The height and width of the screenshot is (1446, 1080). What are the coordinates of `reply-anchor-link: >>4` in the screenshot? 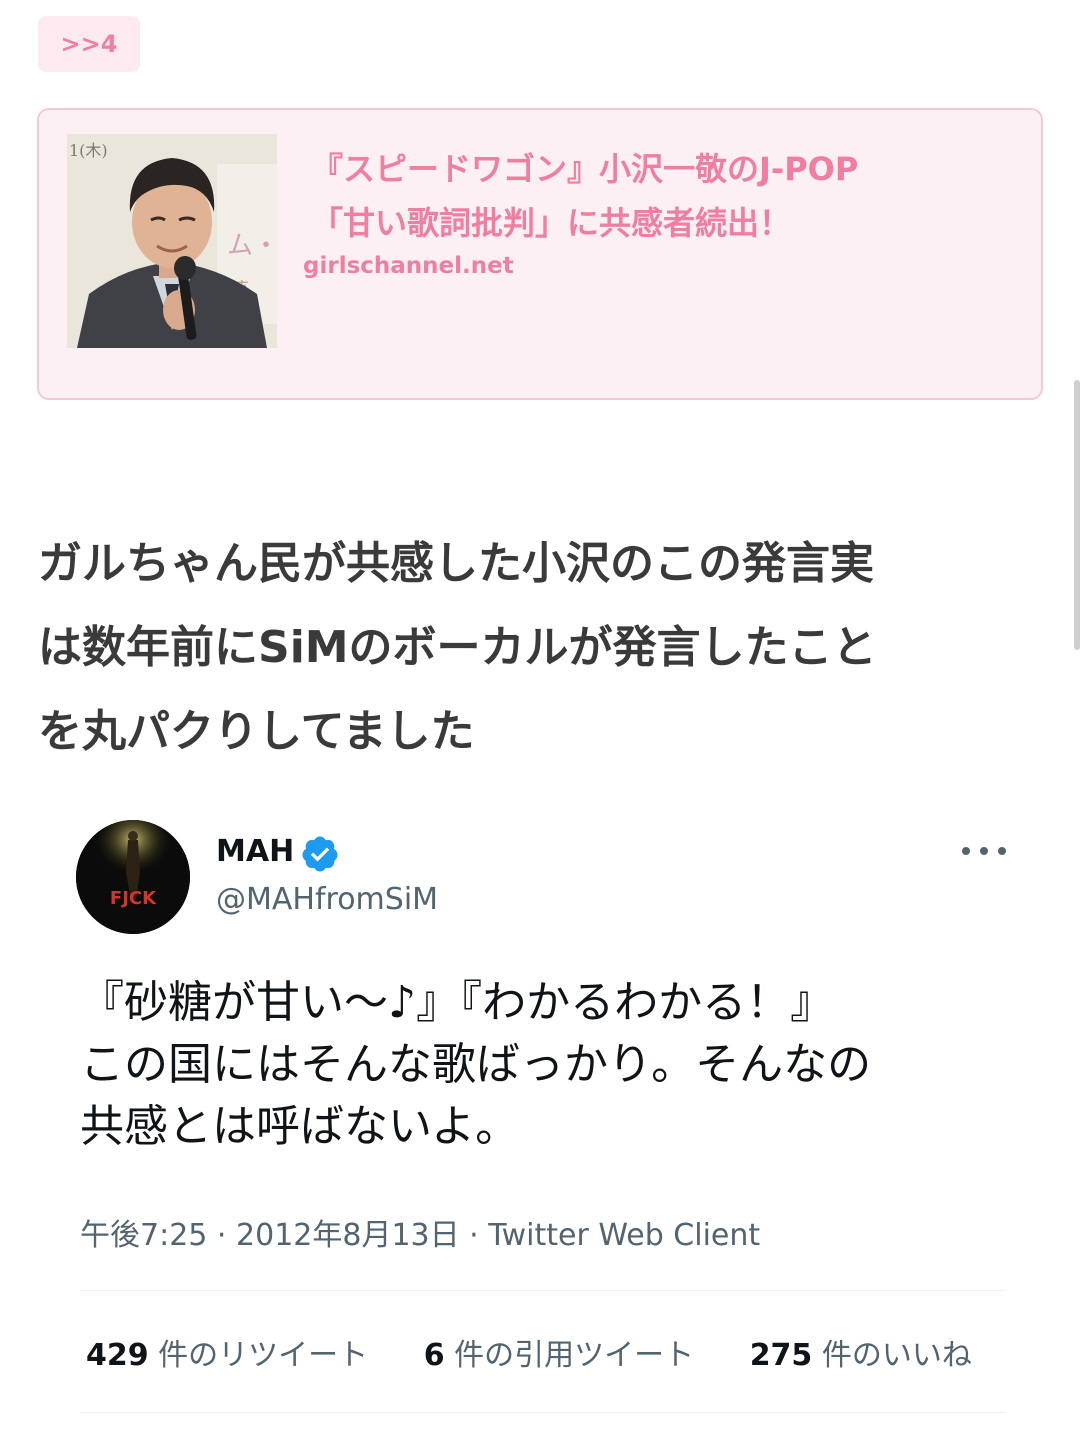 It's located at (89, 44).